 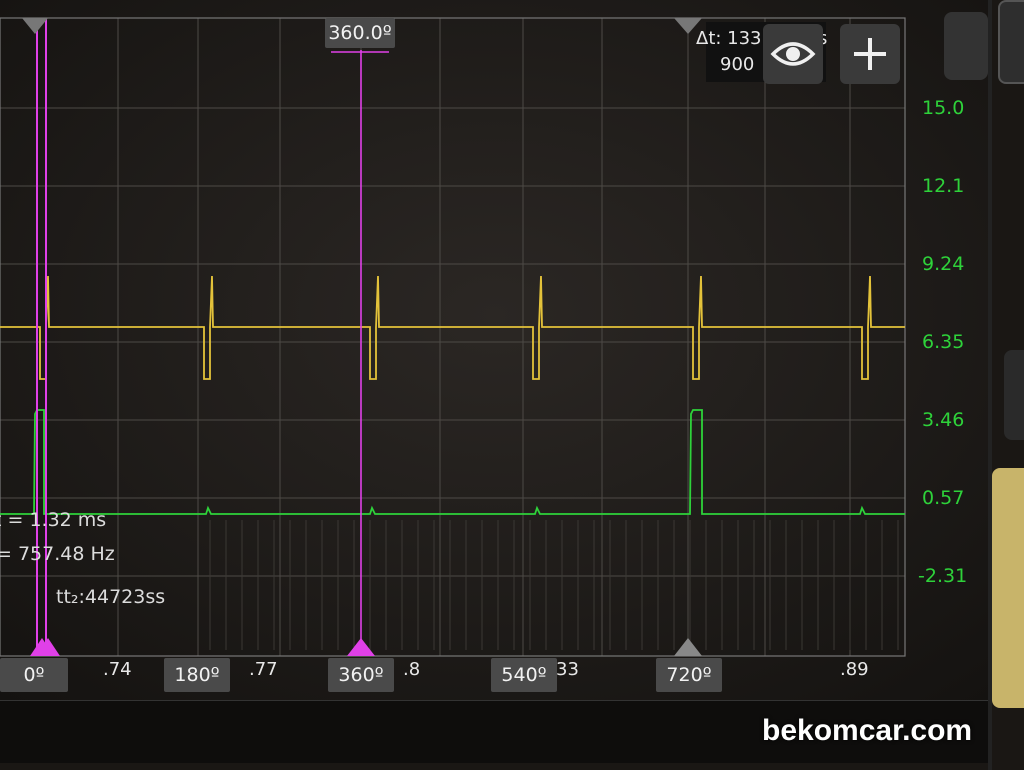 I want to click on pulse-width-readout: t = 1.32 ms, so click(x=53, y=520).